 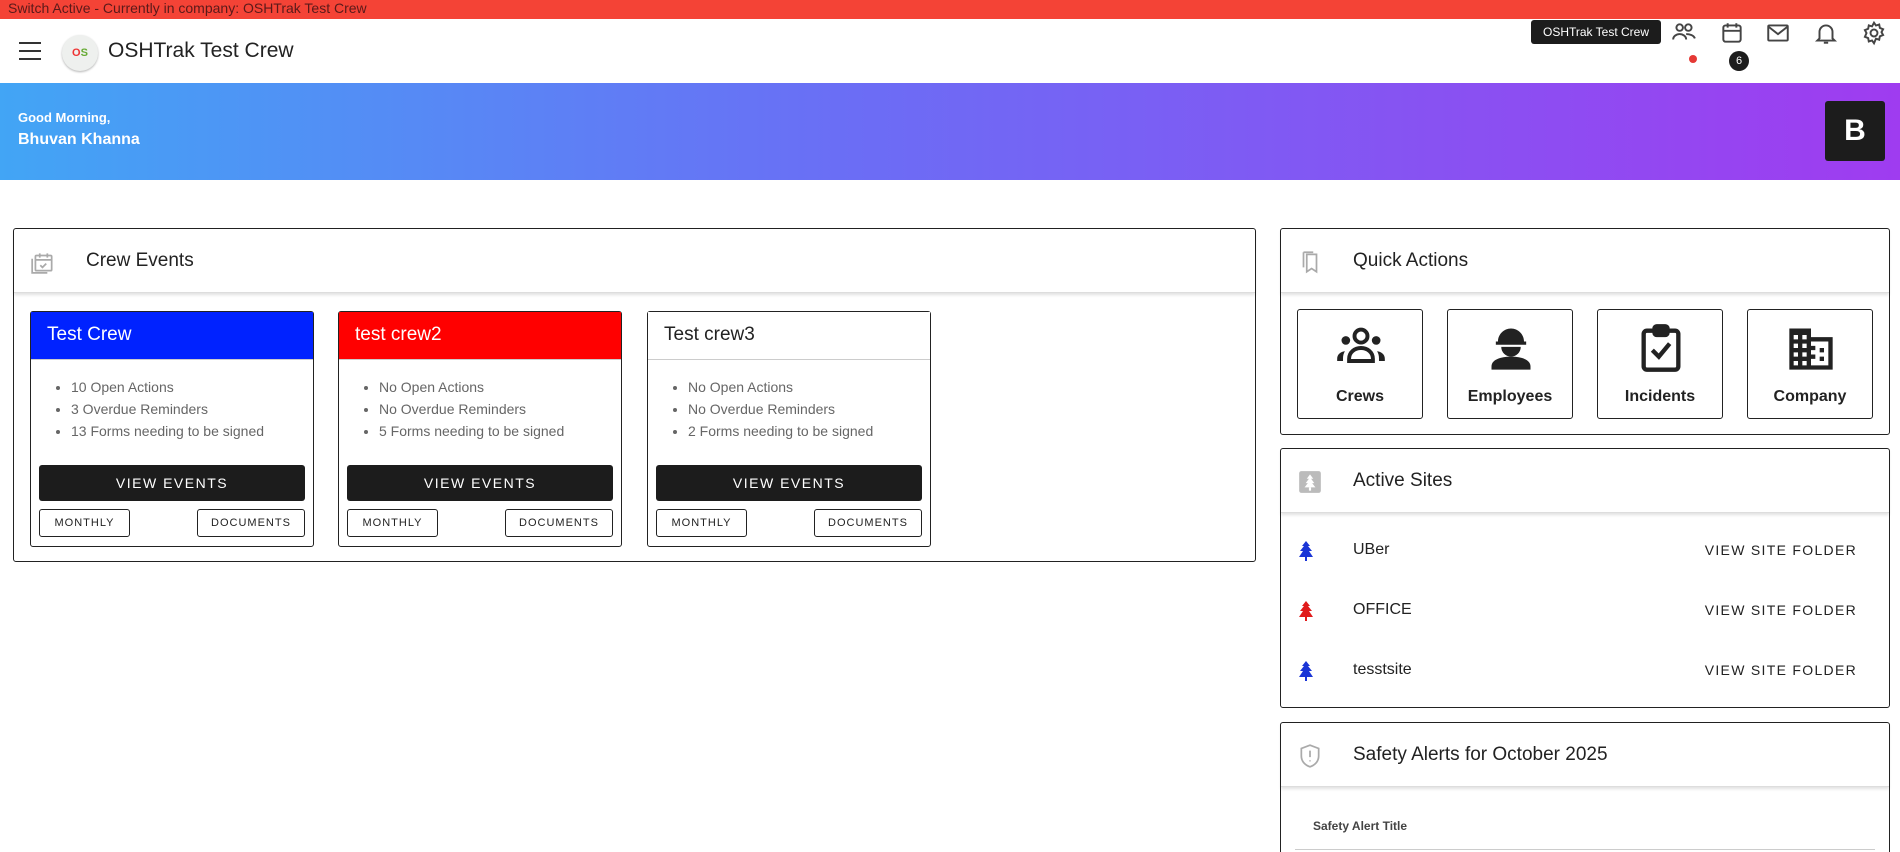 What do you see at coordinates (480, 336) in the screenshot?
I see `crew-card-title: test crew2` at bounding box center [480, 336].